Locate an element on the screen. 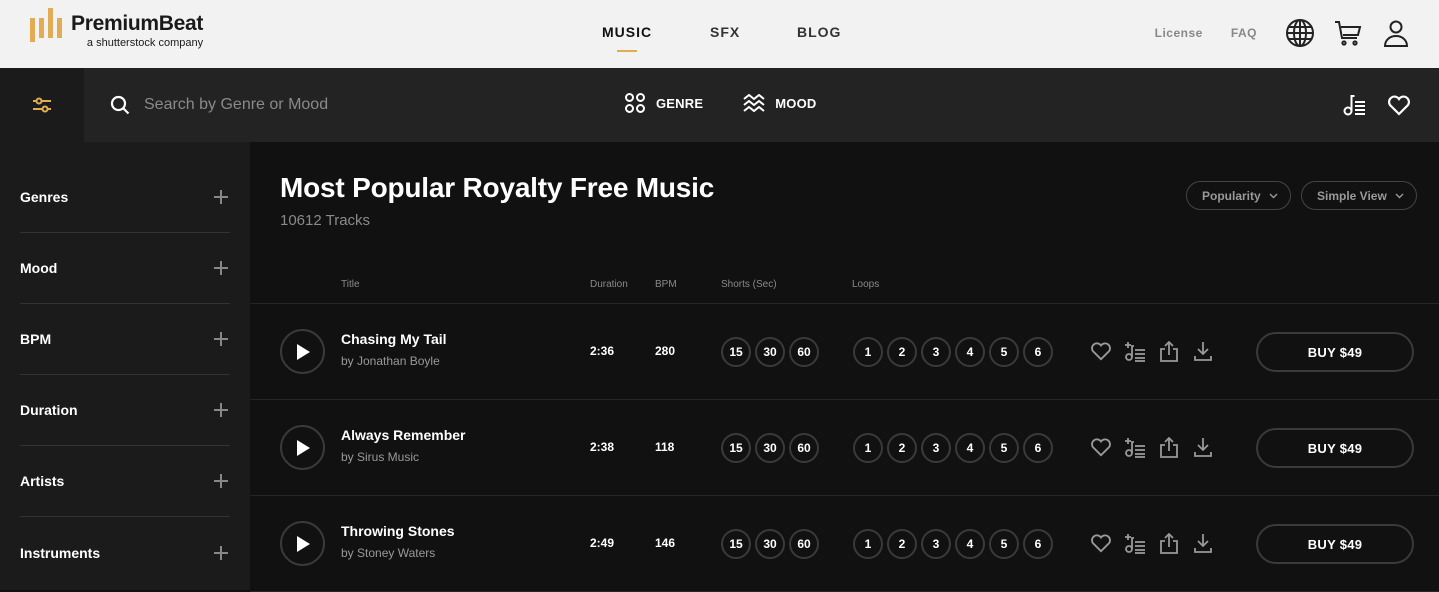 The image size is (1439, 592). logo-bars-icon is located at coordinates (46, 25).